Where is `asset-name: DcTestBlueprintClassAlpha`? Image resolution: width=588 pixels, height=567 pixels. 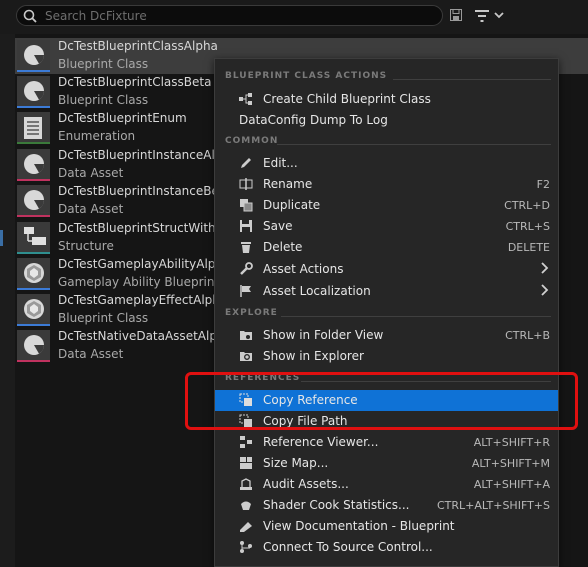
asset-name: DcTestBlueprintClassAlpha is located at coordinates (138, 46).